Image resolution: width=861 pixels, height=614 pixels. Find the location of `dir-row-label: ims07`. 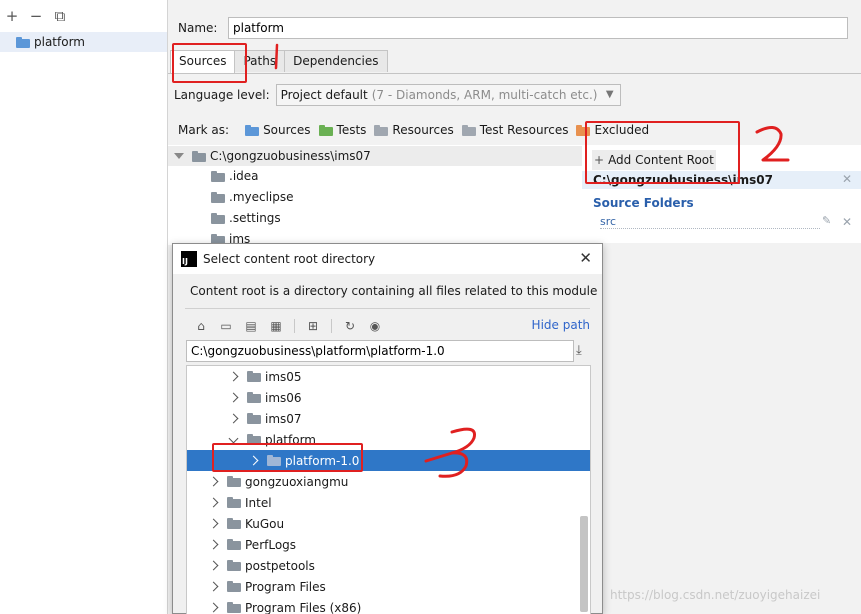

dir-row-label: ims07 is located at coordinates (283, 418).